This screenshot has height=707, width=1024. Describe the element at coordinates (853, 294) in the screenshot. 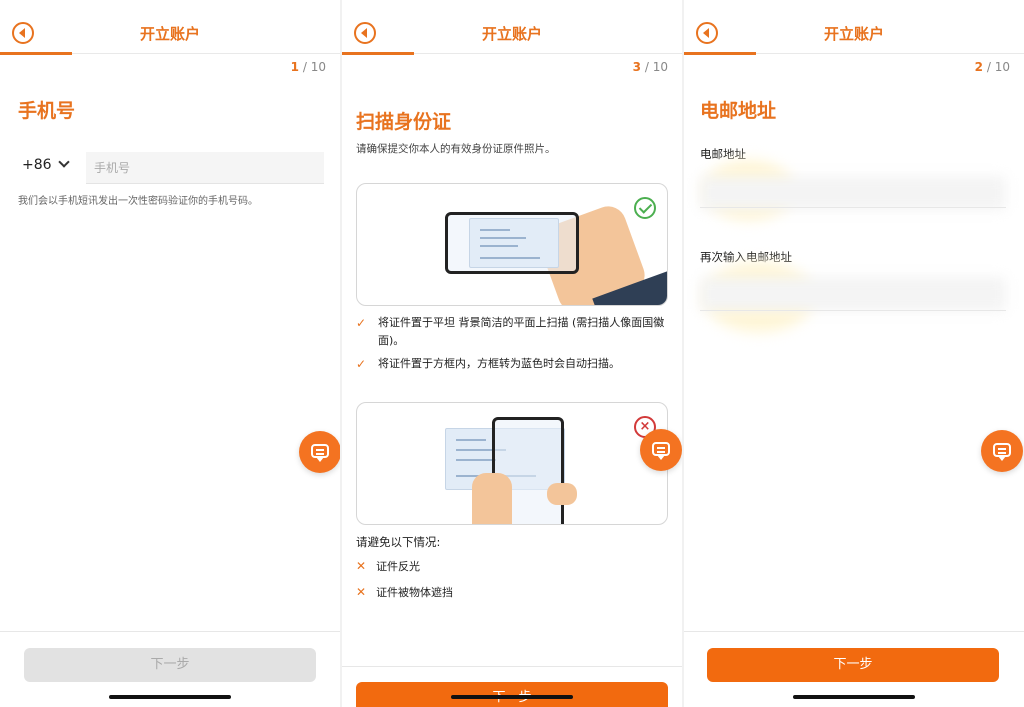

I see `confirm-email-field` at that location.